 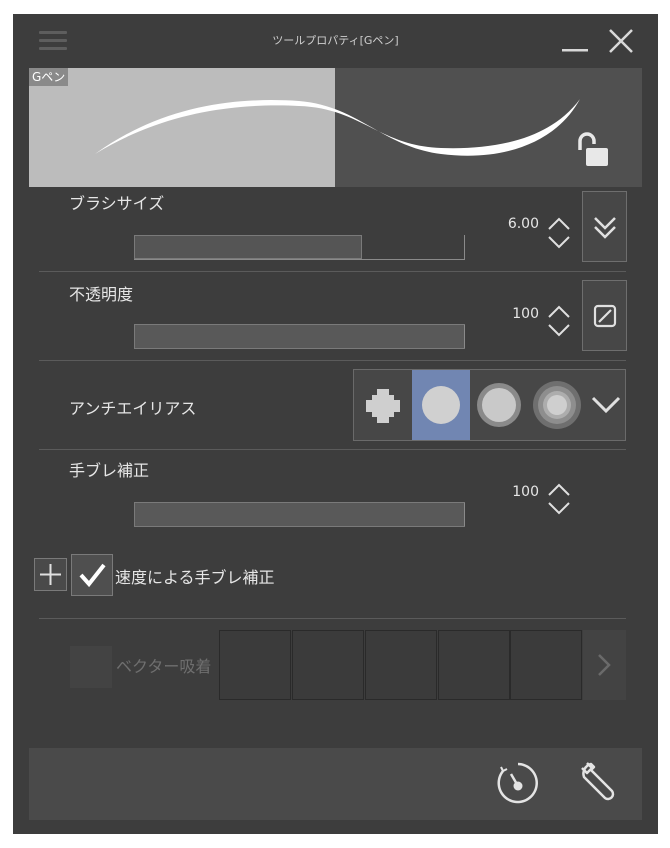 I want to click on chevron-down-icon, so click(x=606, y=405).